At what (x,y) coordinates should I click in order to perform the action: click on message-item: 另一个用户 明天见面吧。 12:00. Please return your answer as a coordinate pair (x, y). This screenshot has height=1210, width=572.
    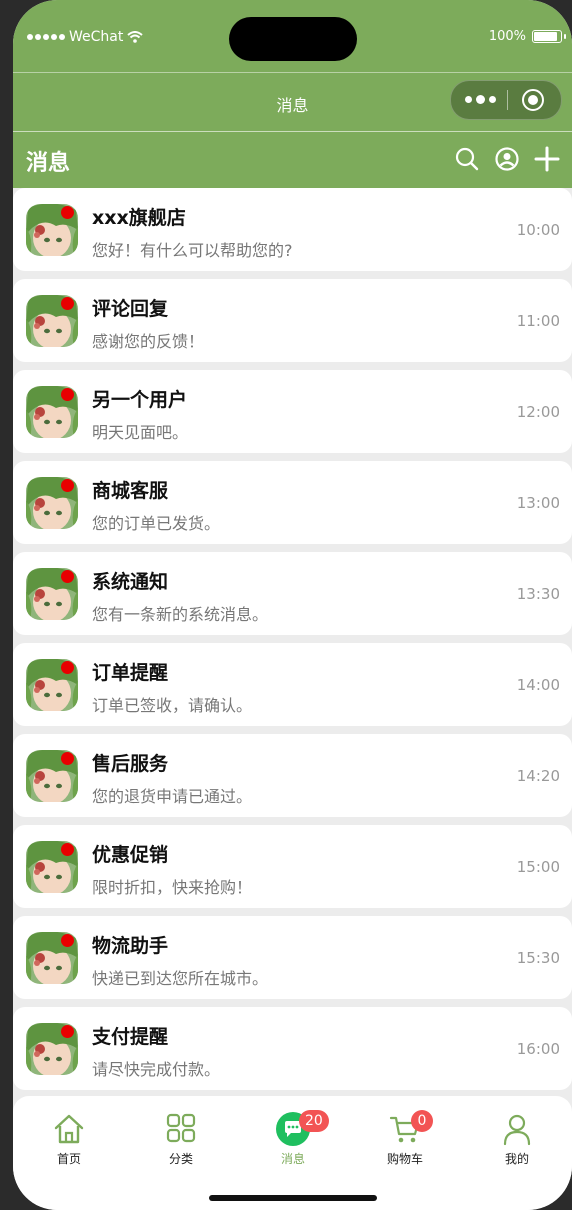
    Looking at the image, I should click on (292, 411).